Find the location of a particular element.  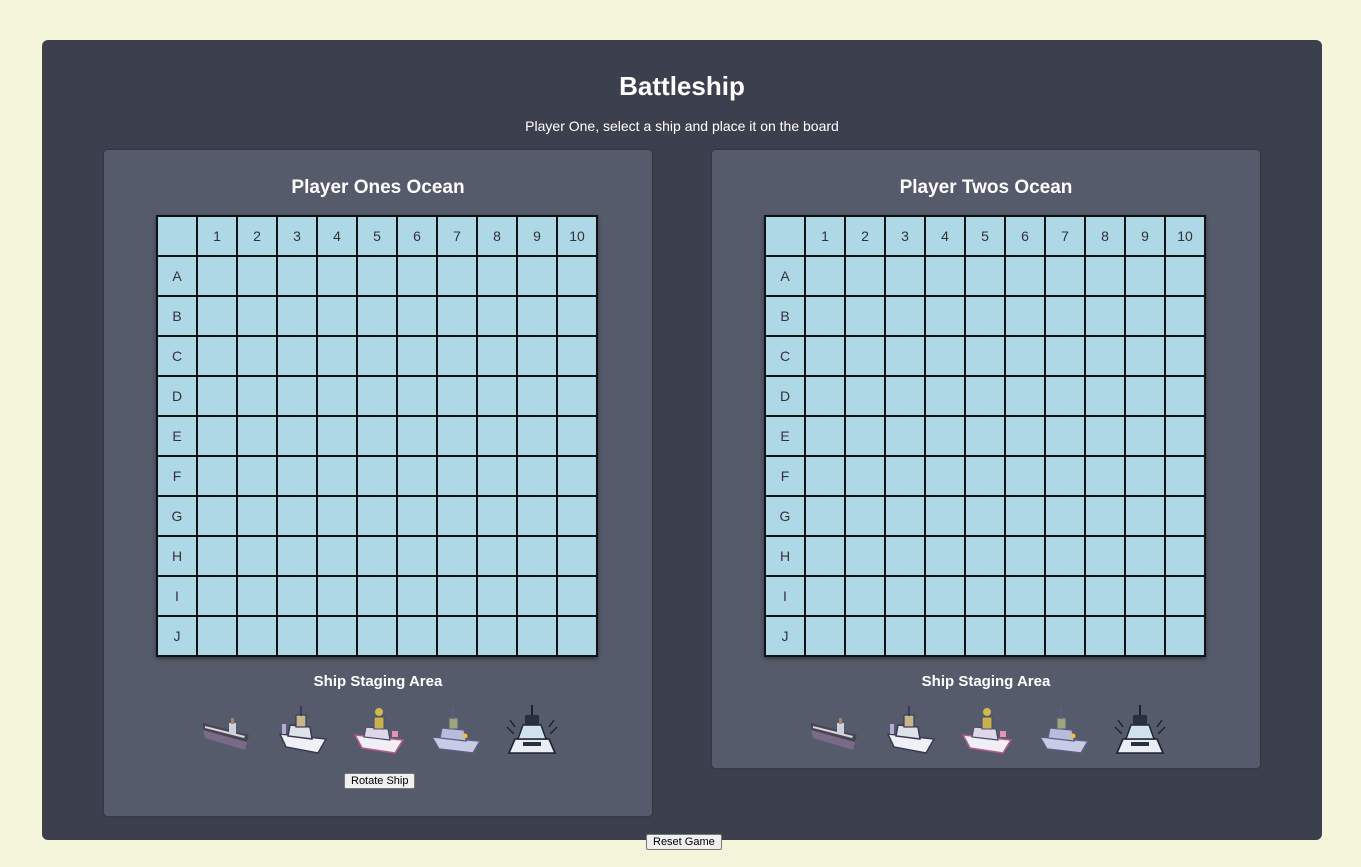

destroyer-icon is located at coordinates (1140, 730).